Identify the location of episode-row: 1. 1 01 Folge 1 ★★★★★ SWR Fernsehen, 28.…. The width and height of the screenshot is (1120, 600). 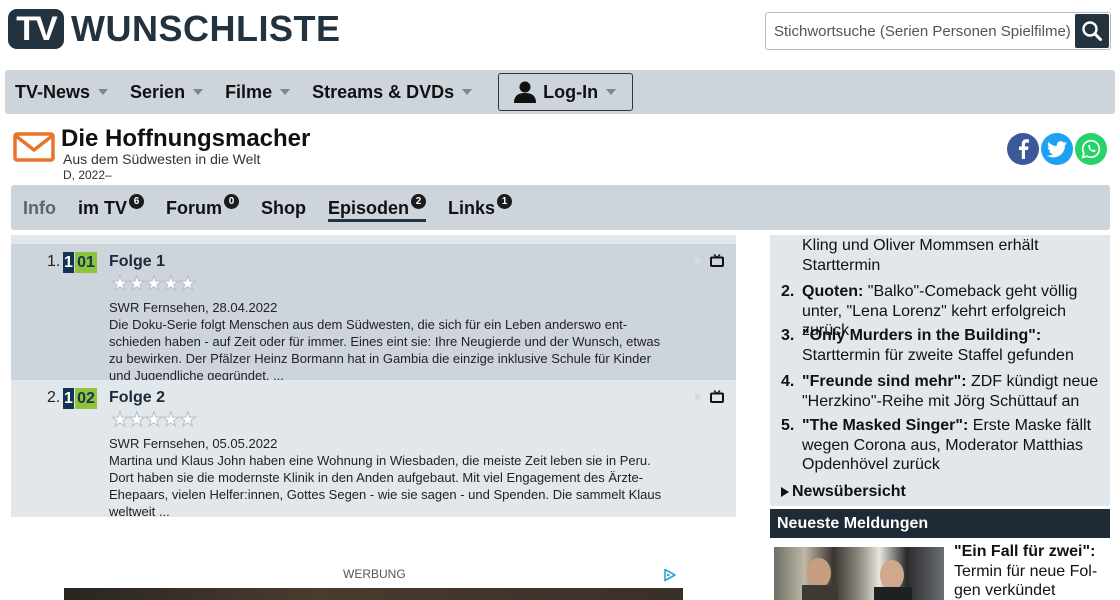
(373, 313).